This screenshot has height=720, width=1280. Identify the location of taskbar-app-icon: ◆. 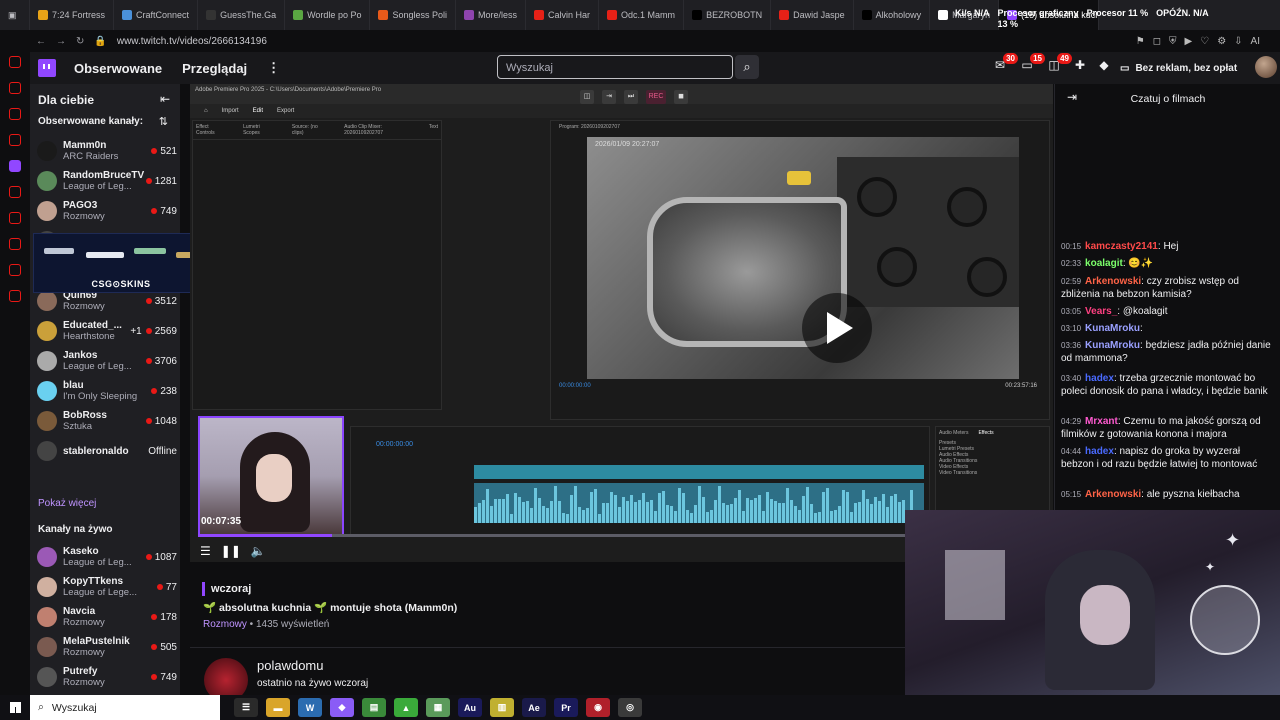
(342, 707).